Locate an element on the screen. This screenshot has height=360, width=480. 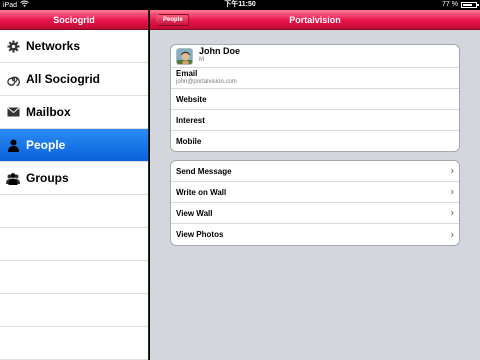
action-label: View Wall is located at coordinates (194, 213).